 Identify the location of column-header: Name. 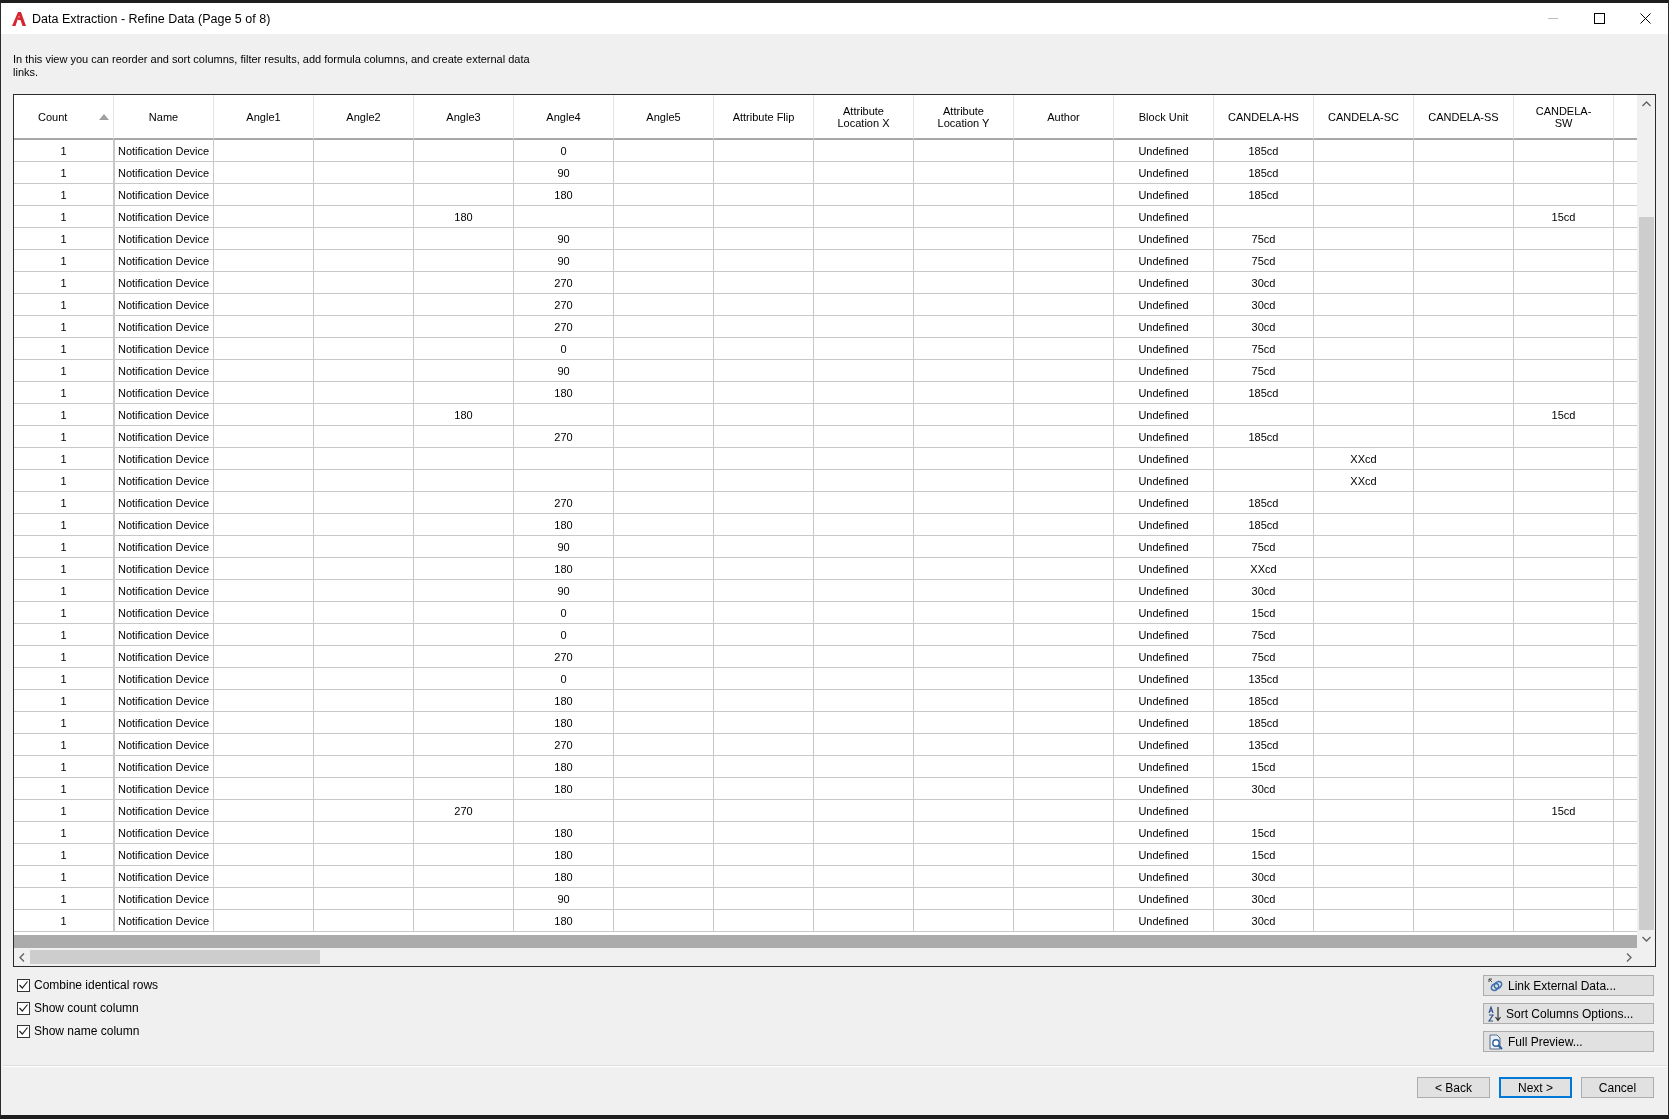
(164, 117).